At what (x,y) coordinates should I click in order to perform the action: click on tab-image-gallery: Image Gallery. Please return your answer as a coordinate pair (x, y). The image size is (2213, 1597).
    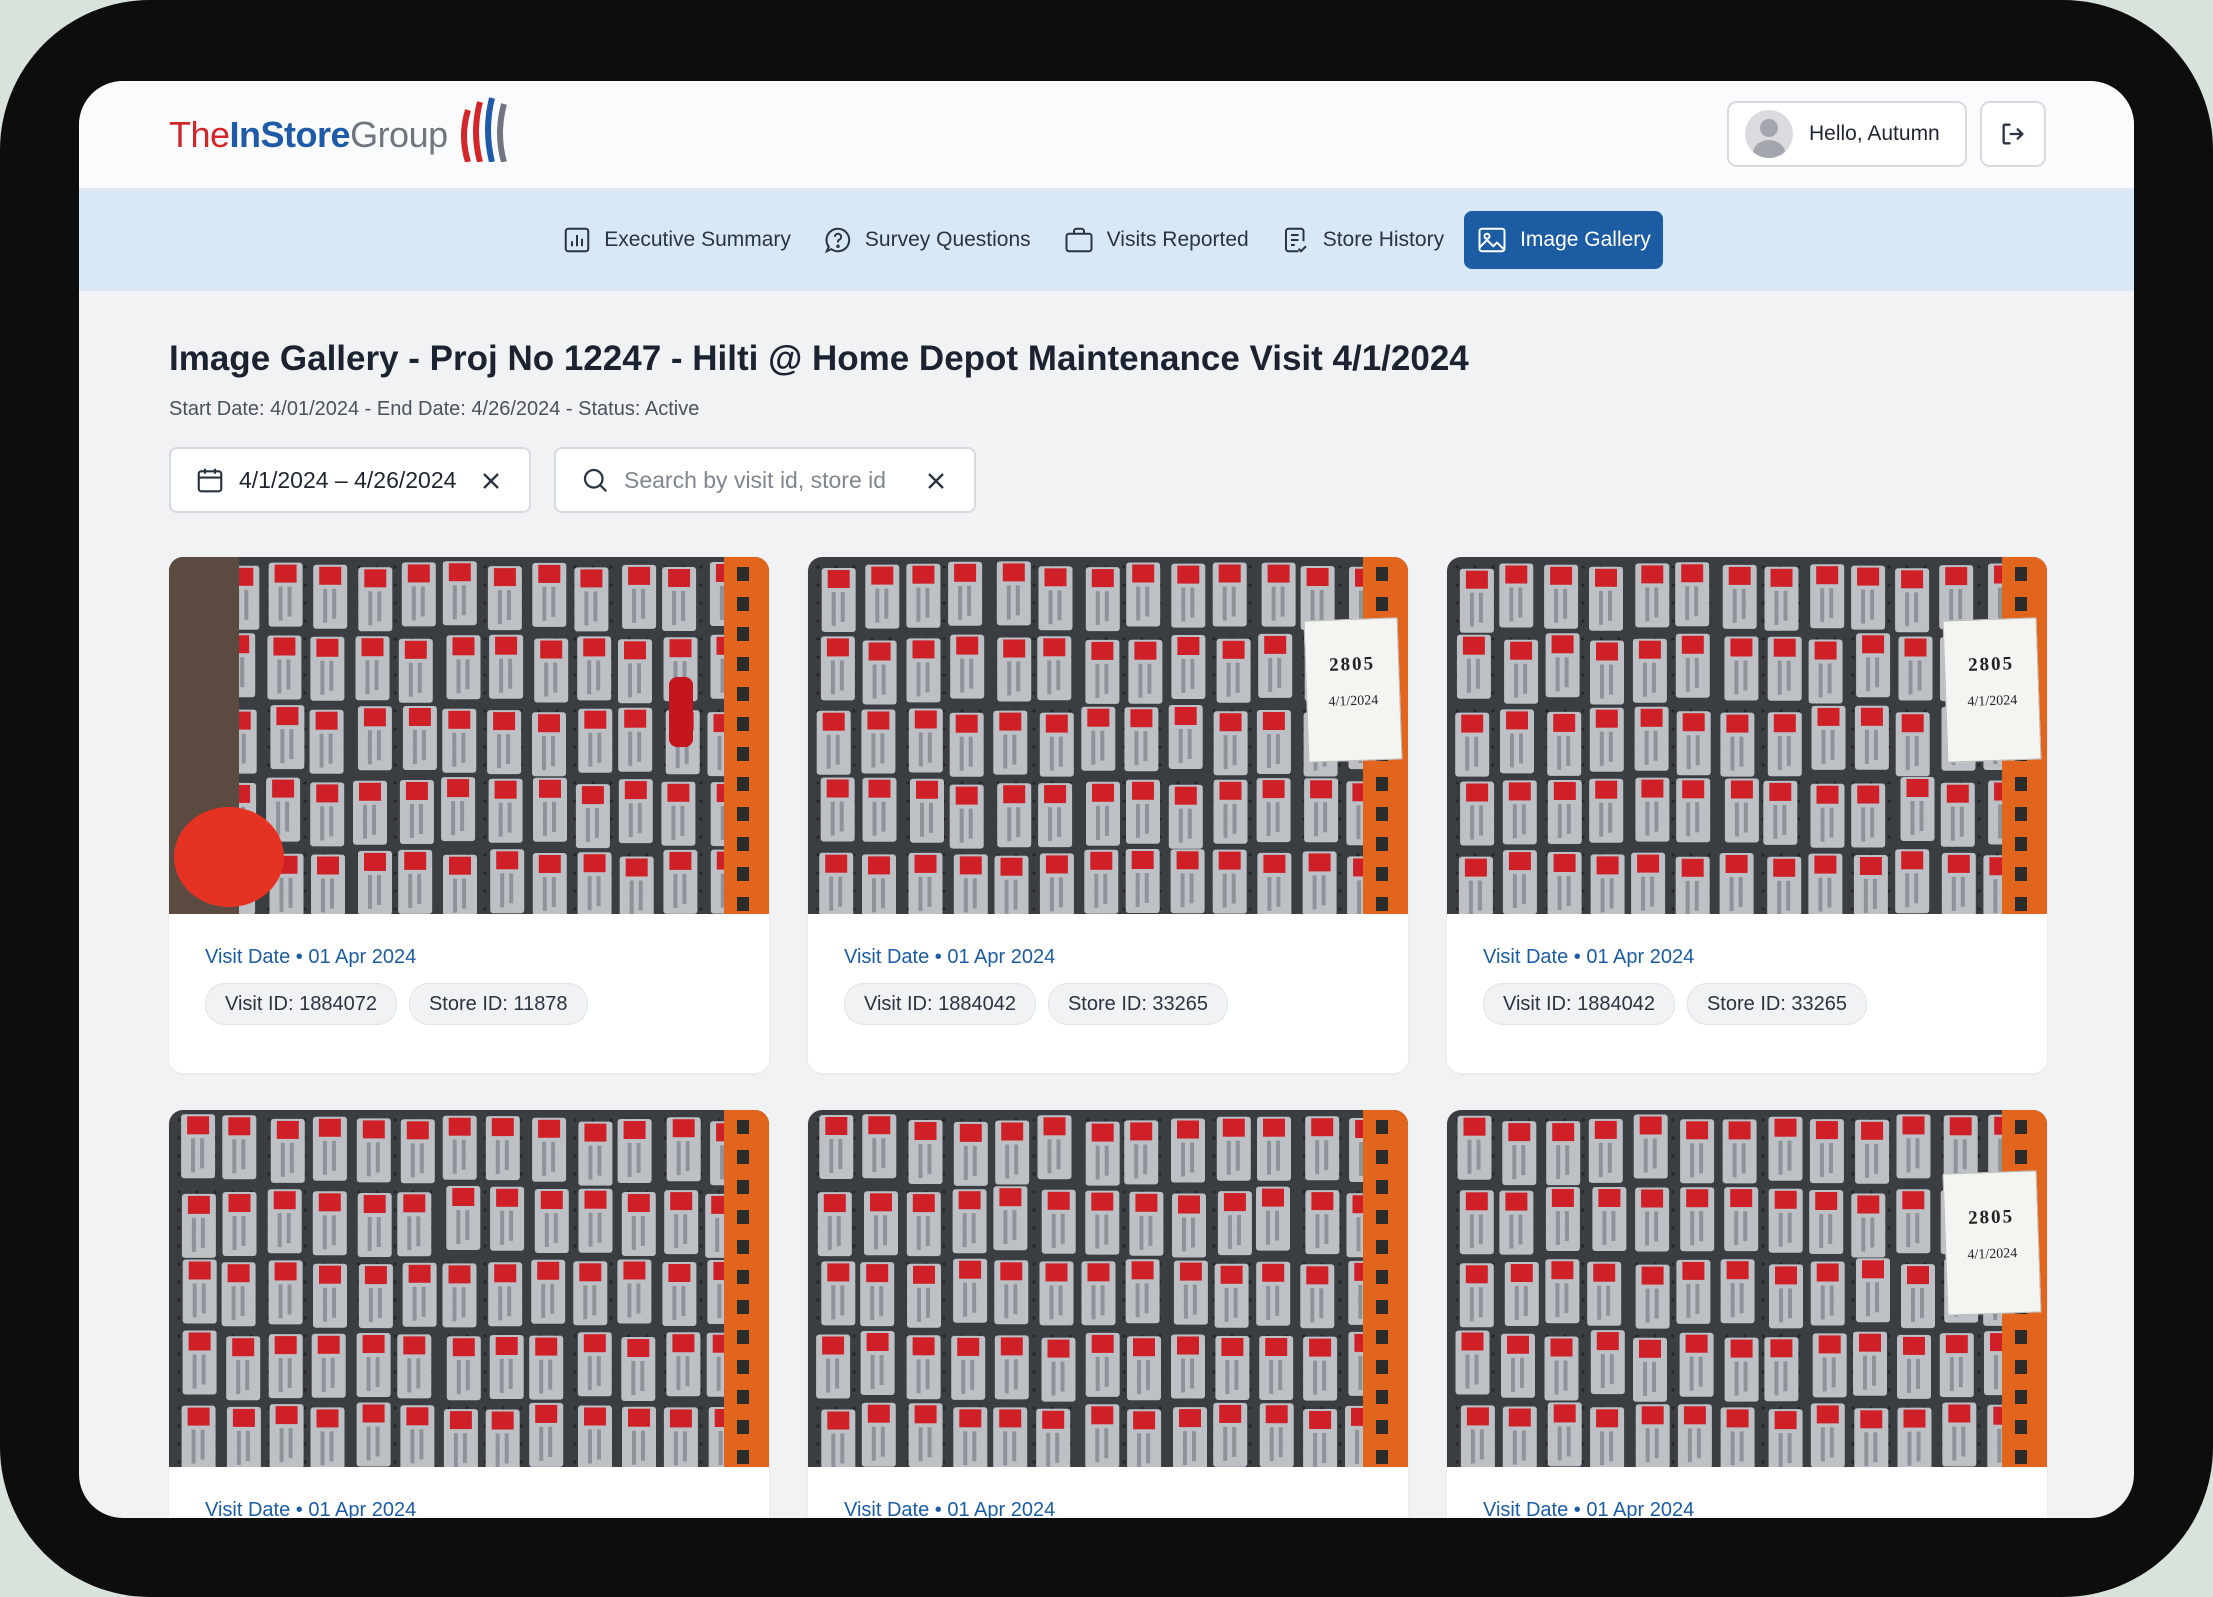
    Looking at the image, I should click on (1563, 240).